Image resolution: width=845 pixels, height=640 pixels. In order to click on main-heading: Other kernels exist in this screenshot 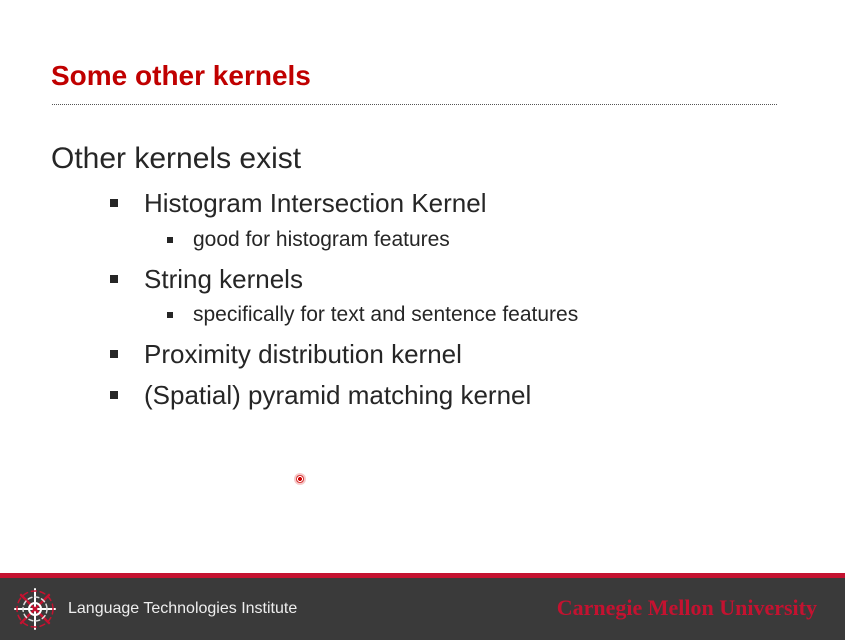, I will do `click(176, 158)`.